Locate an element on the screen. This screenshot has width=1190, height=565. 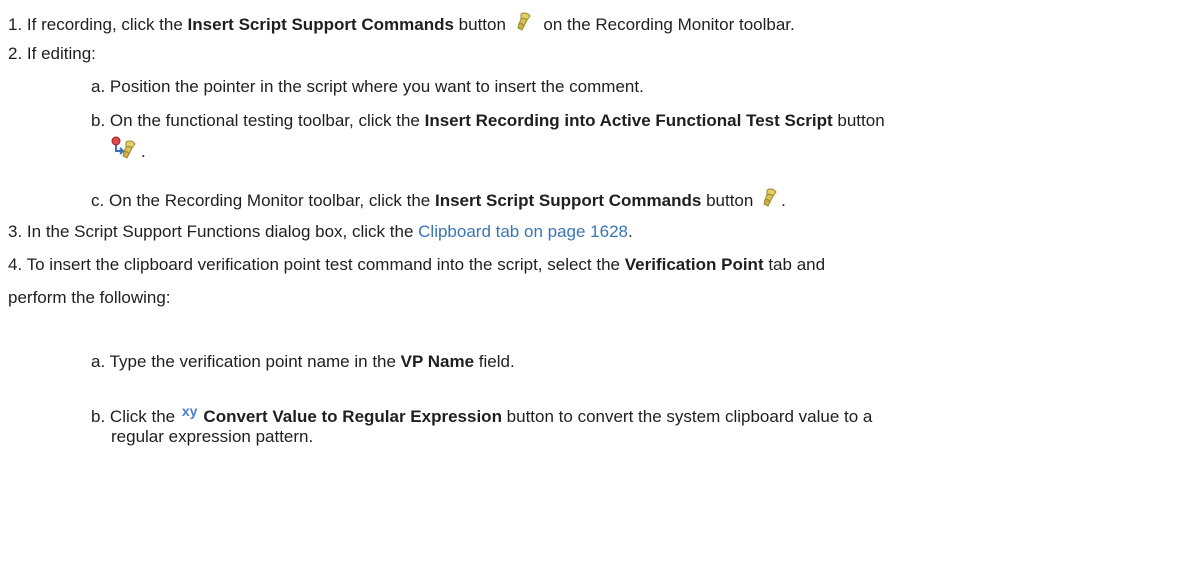
step-text: field. is located at coordinates (494, 361).